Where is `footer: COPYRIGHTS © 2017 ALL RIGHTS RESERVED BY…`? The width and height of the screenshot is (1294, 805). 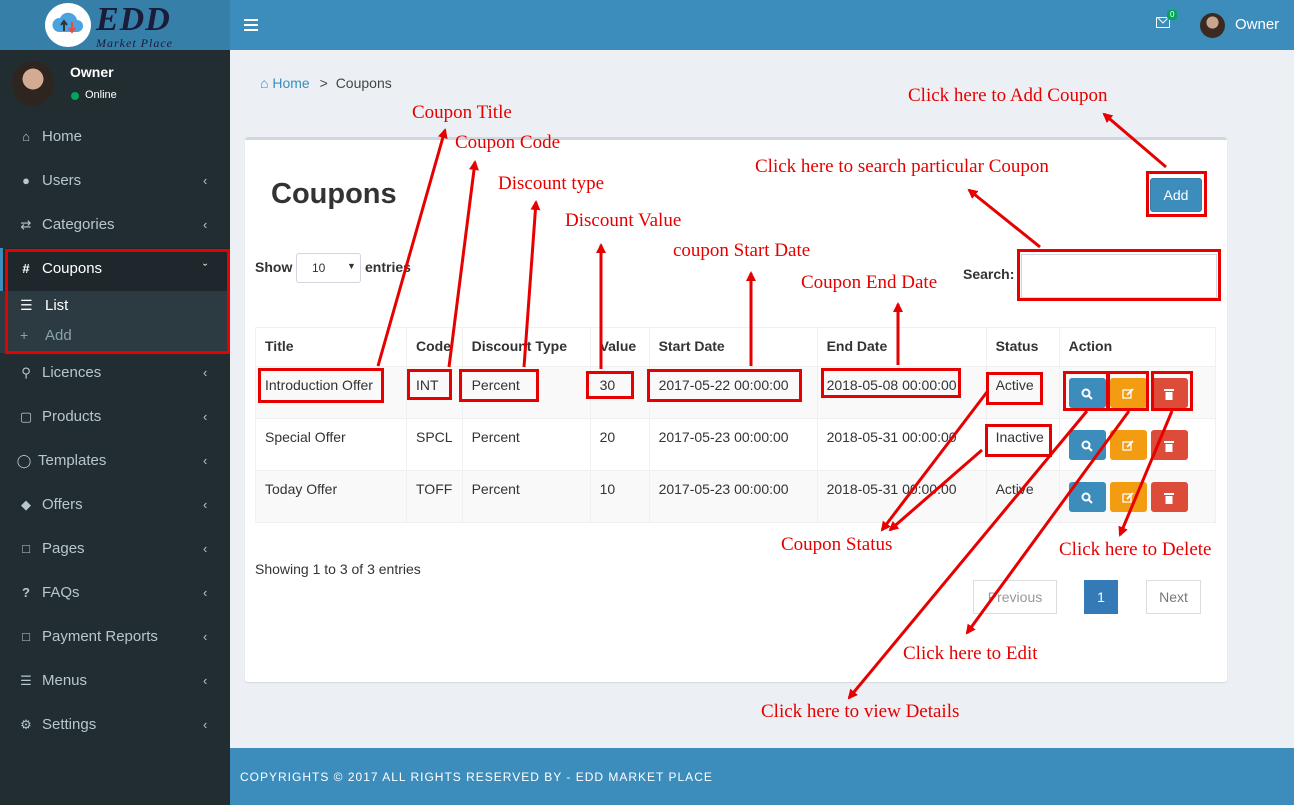 footer: COPYRIGHTS © 2017 ALL RIGHTS RESERVED BY… is located at coordinates (762, 776).